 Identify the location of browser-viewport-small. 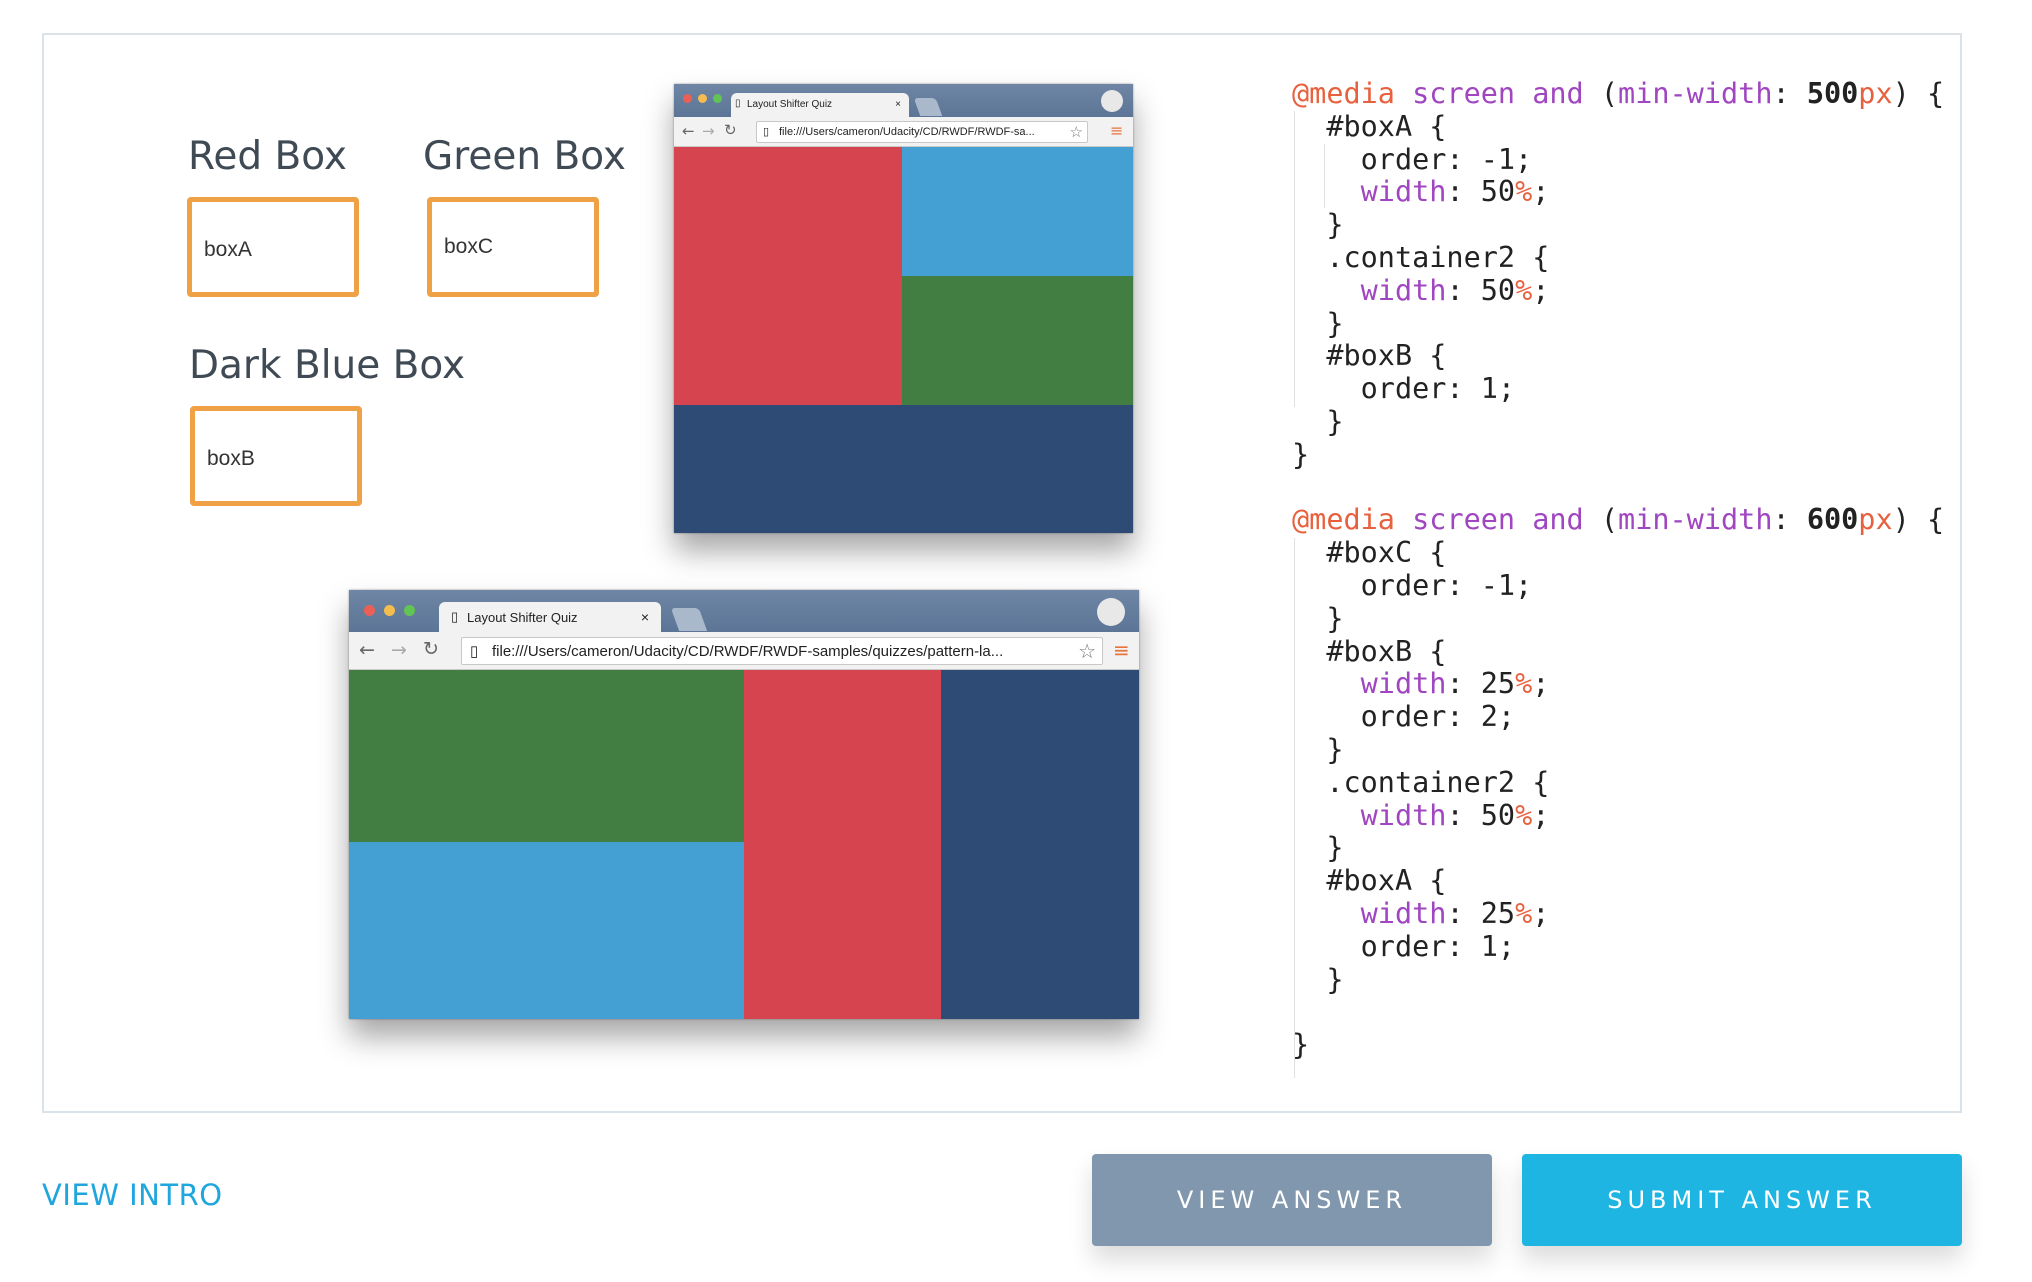
(903, 340).